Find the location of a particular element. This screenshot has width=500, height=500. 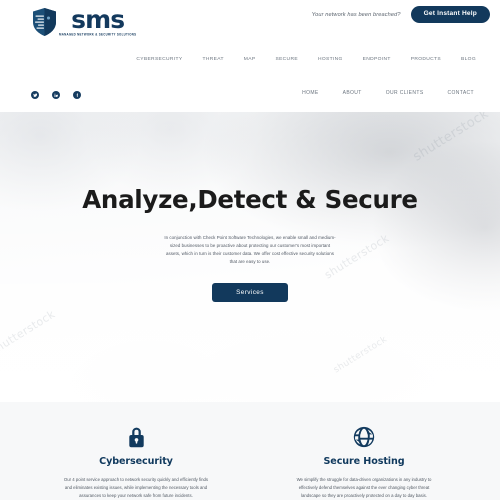

brand-text: sms MANAGED NETWORK & SECURITY SOLUTIONS is located at coordinates (98, 20).